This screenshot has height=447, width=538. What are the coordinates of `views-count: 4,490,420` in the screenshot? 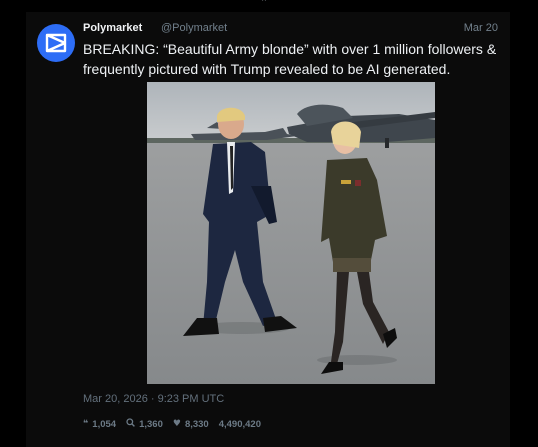 It's located at (239, 424).